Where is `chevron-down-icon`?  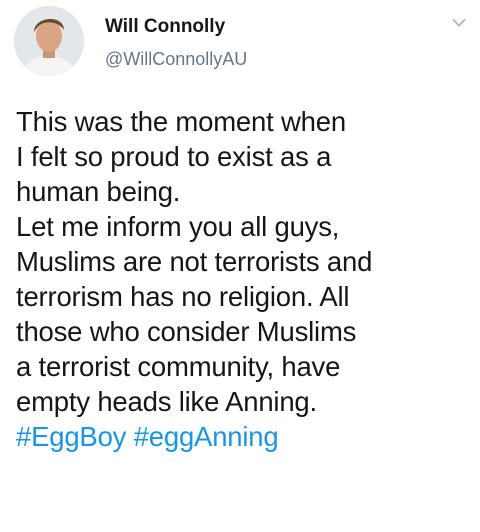 chevron-down-icon is located at coordinates (459, 23).